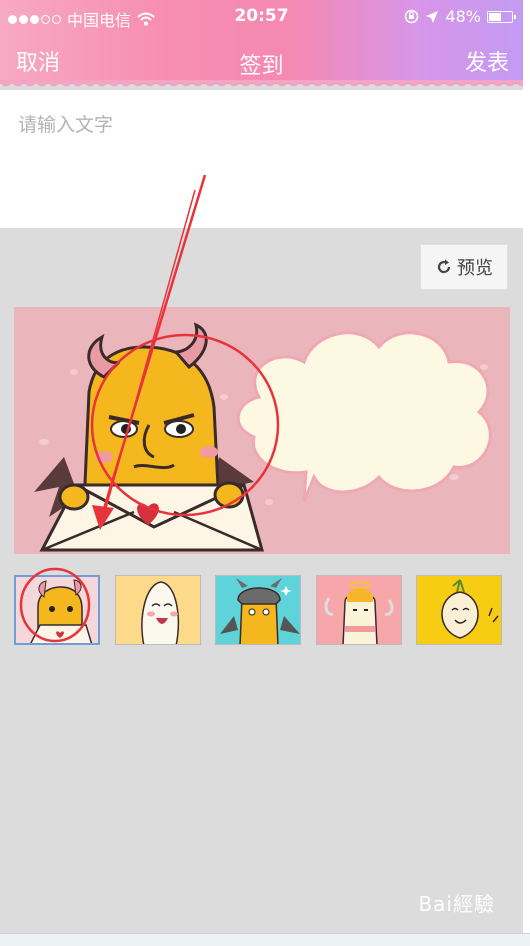 Image resolution: width=530 pixels, height=946 pixels. Describe the element at coordinates (526, 472) in the screenshot. I see `scroll-strip` at that location.